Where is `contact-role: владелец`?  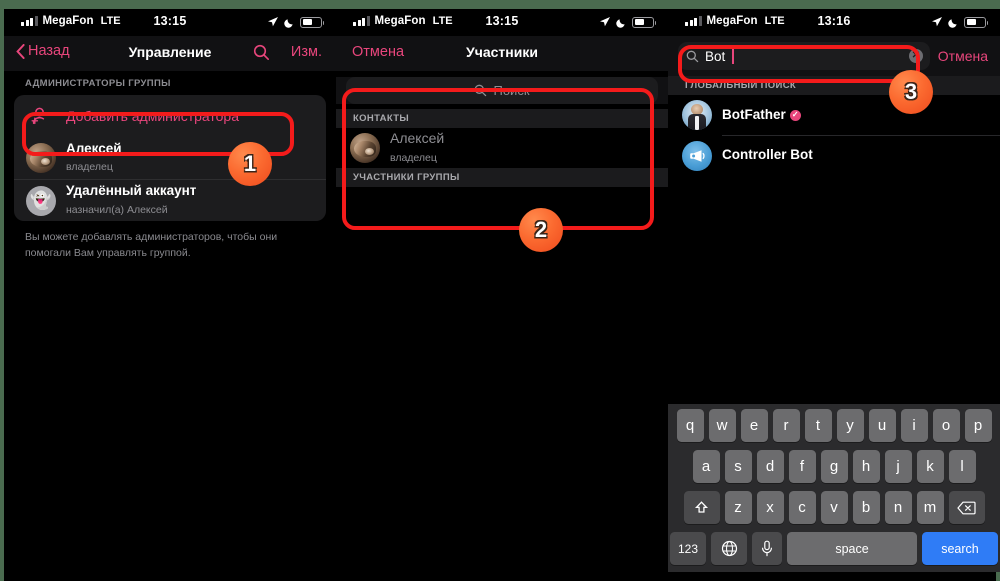 contact-role: владелец is located at coordinates (413, 157).